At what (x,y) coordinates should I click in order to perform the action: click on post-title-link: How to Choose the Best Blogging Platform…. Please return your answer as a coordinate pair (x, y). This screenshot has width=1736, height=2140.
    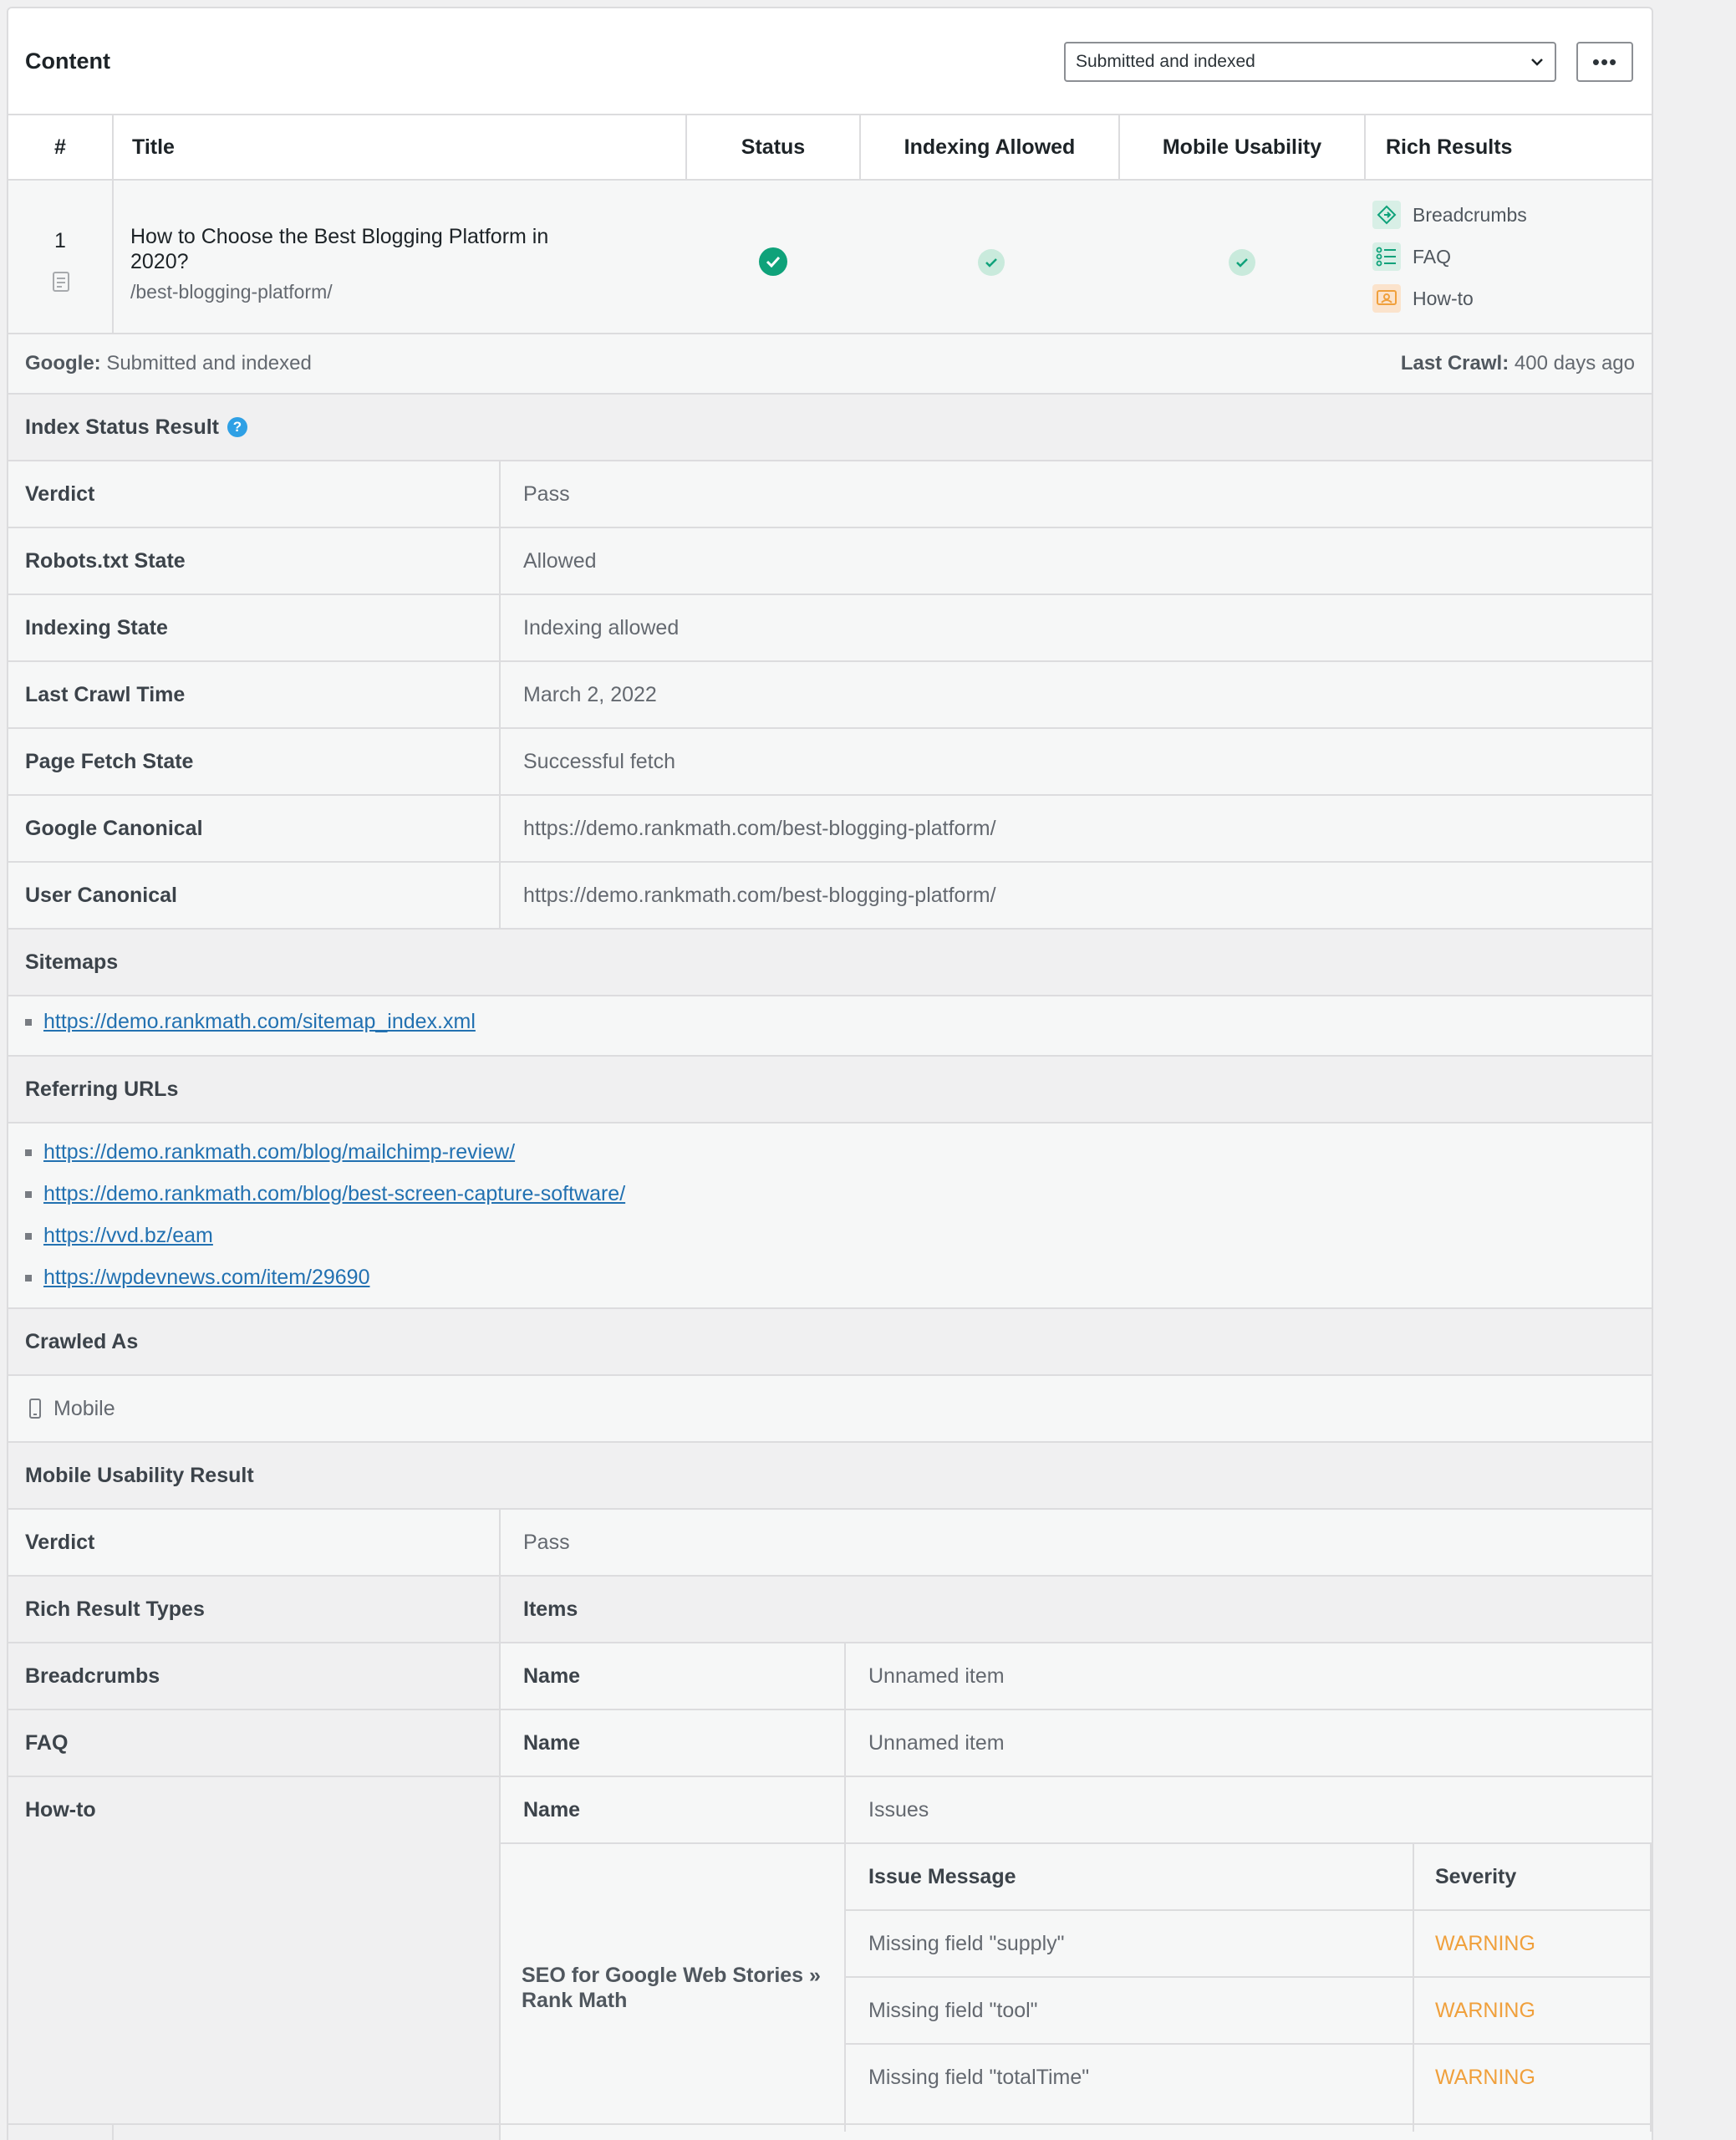
    Looking at the image, I should click on (347, 249).